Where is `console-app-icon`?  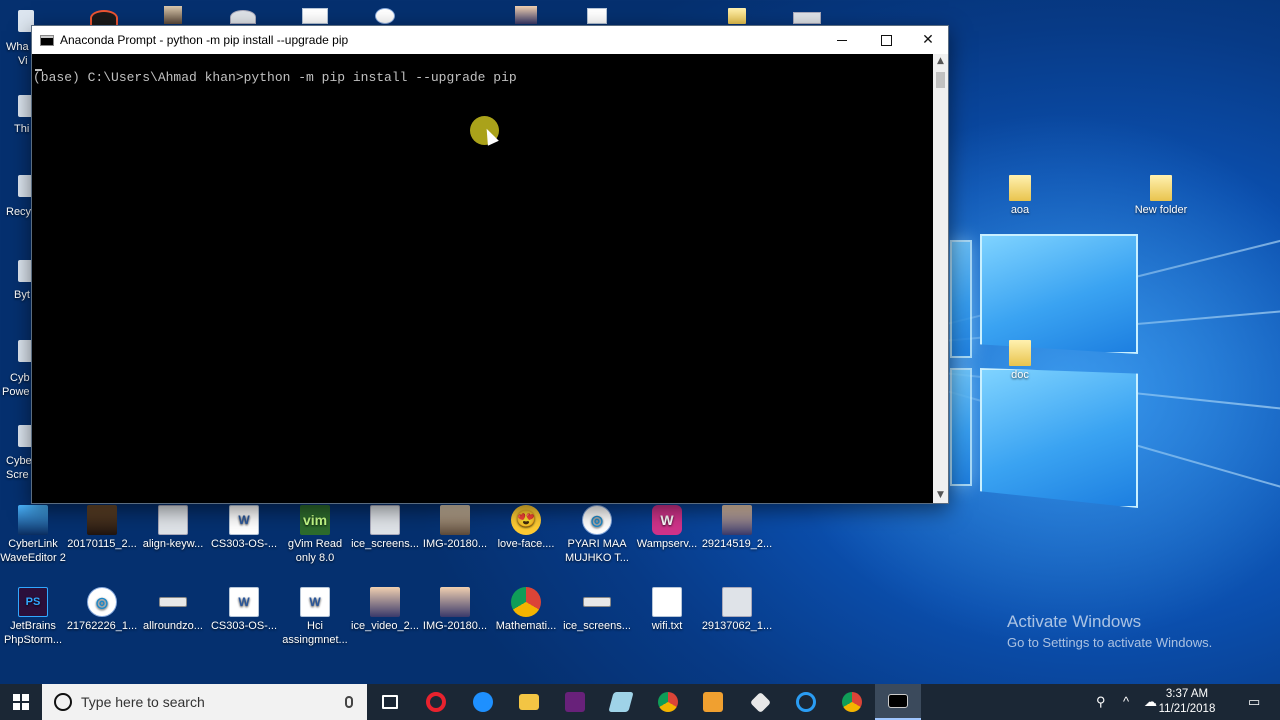
console-app-icon is located at coordinates (47, 40).